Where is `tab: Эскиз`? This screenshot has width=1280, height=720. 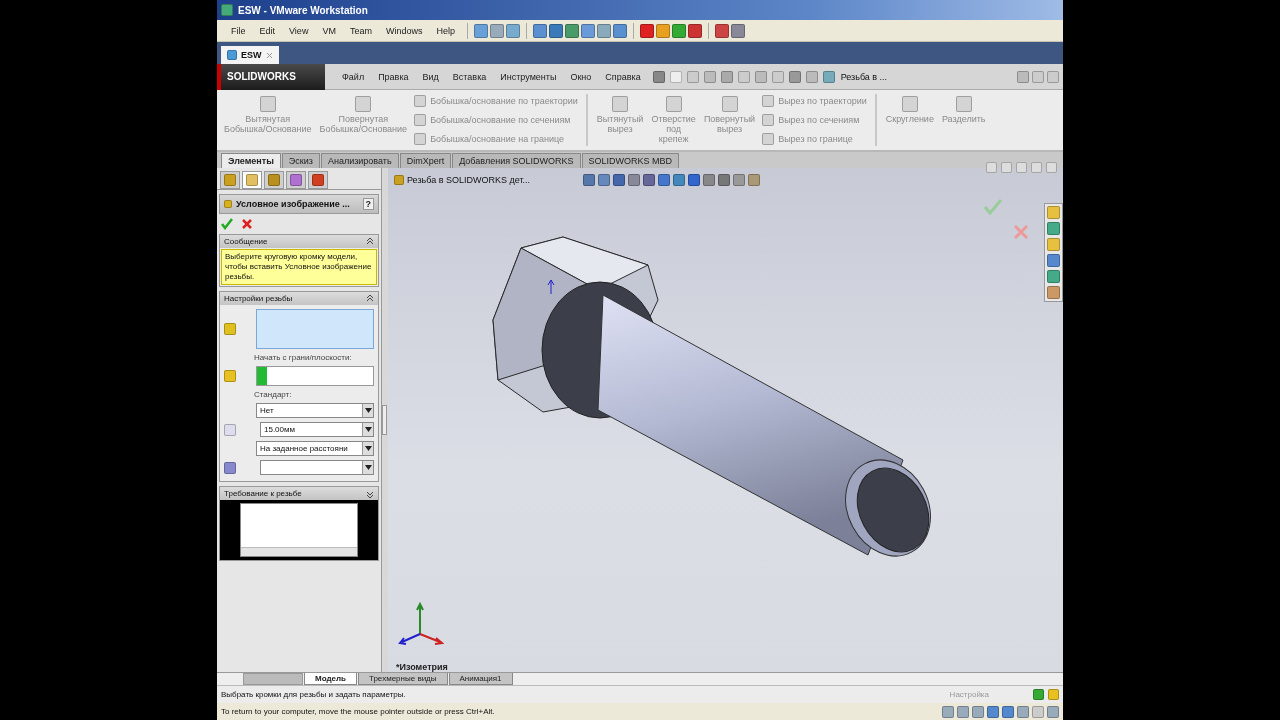 tab: Эскиз is located at coordinates (300, 160).